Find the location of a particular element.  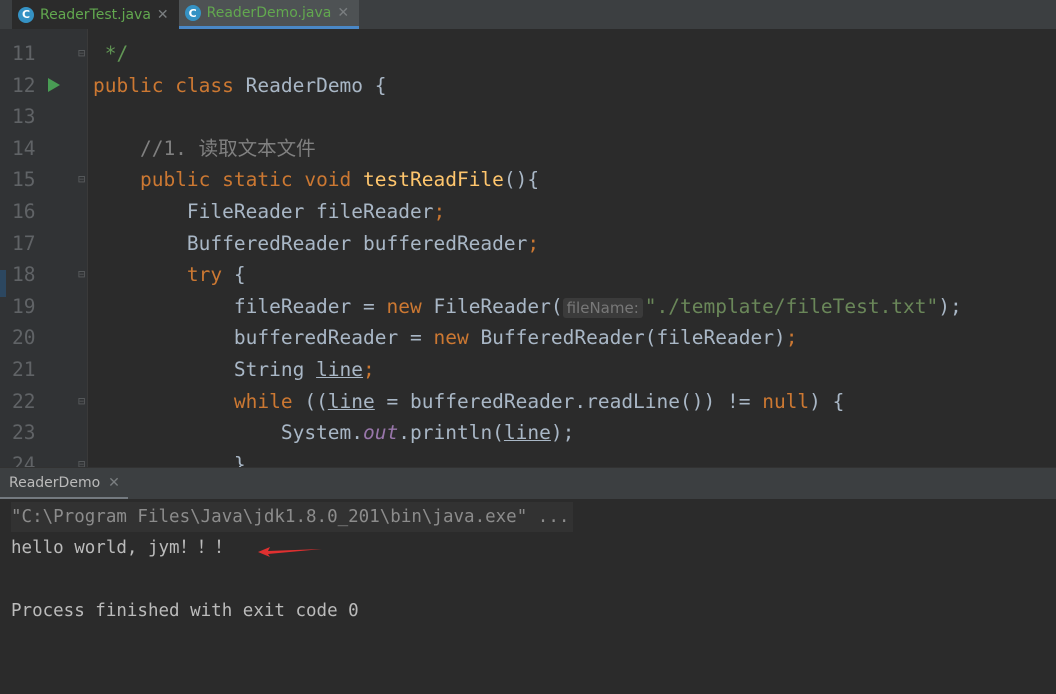

run-tool-window-tabs: ReaderDemo ✕ is located at coordinates (528, 483).